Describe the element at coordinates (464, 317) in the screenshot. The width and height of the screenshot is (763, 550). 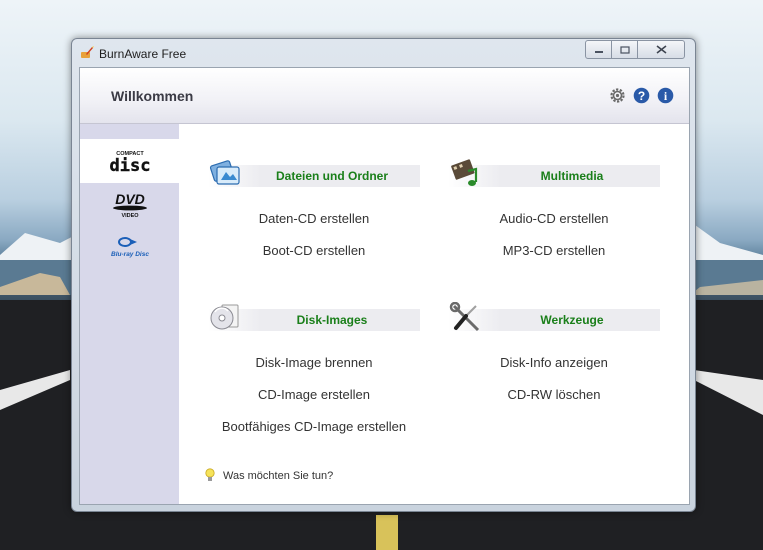
I see `wrench-screwdriver-icon` at that location.